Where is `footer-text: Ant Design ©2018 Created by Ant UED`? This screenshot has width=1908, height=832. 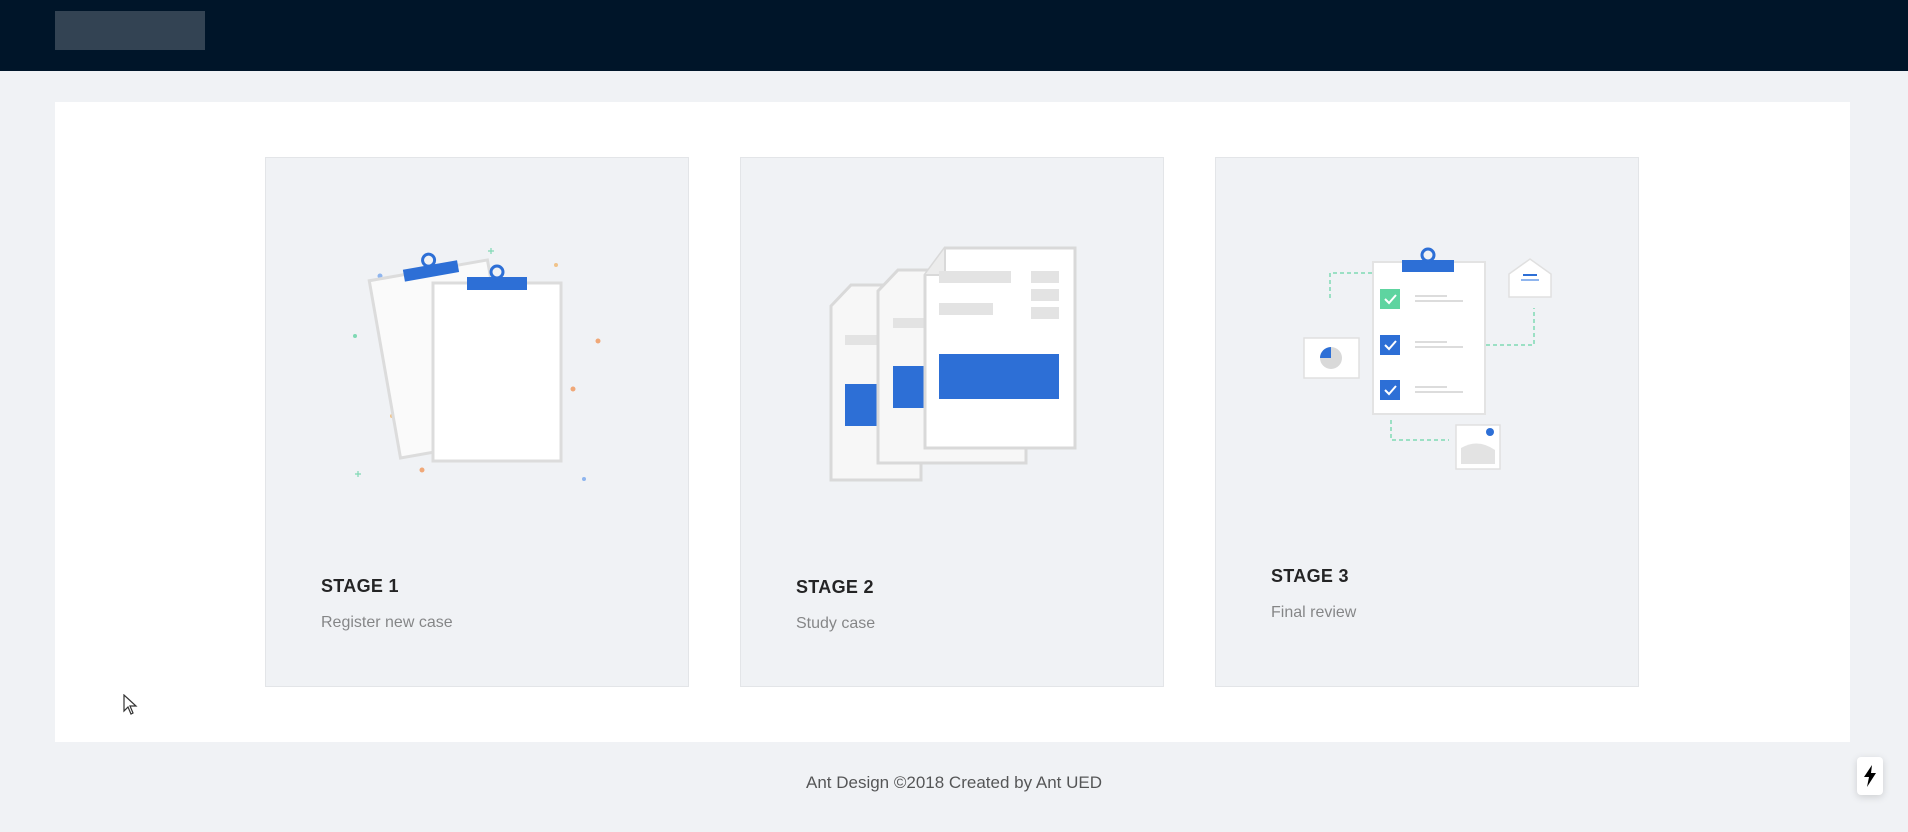 footer-text: Ant Design ©2018 Created by Ant UED is located at coordinates (954, 782).